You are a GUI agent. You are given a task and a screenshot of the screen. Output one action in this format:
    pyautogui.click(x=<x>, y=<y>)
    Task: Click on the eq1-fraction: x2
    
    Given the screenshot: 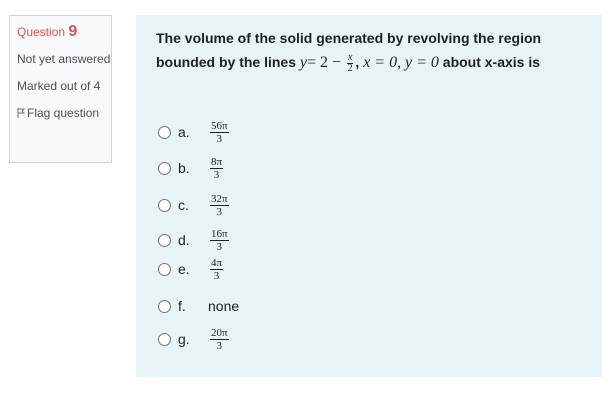 What is the action you would take?
    pyautogui.click(x=350, y=63)
    